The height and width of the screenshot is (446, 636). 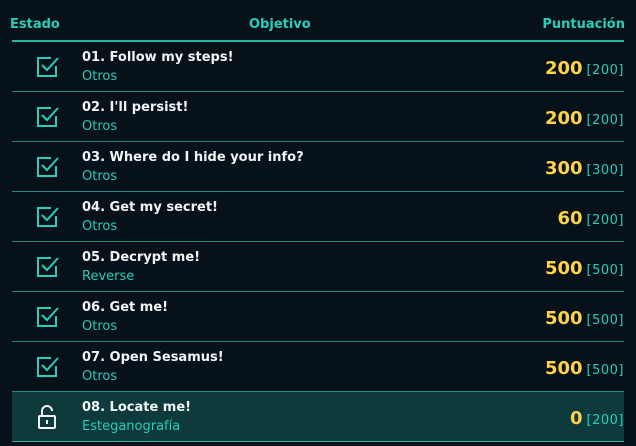 I want to click on score-value: 60, so click(x=570, y=218).